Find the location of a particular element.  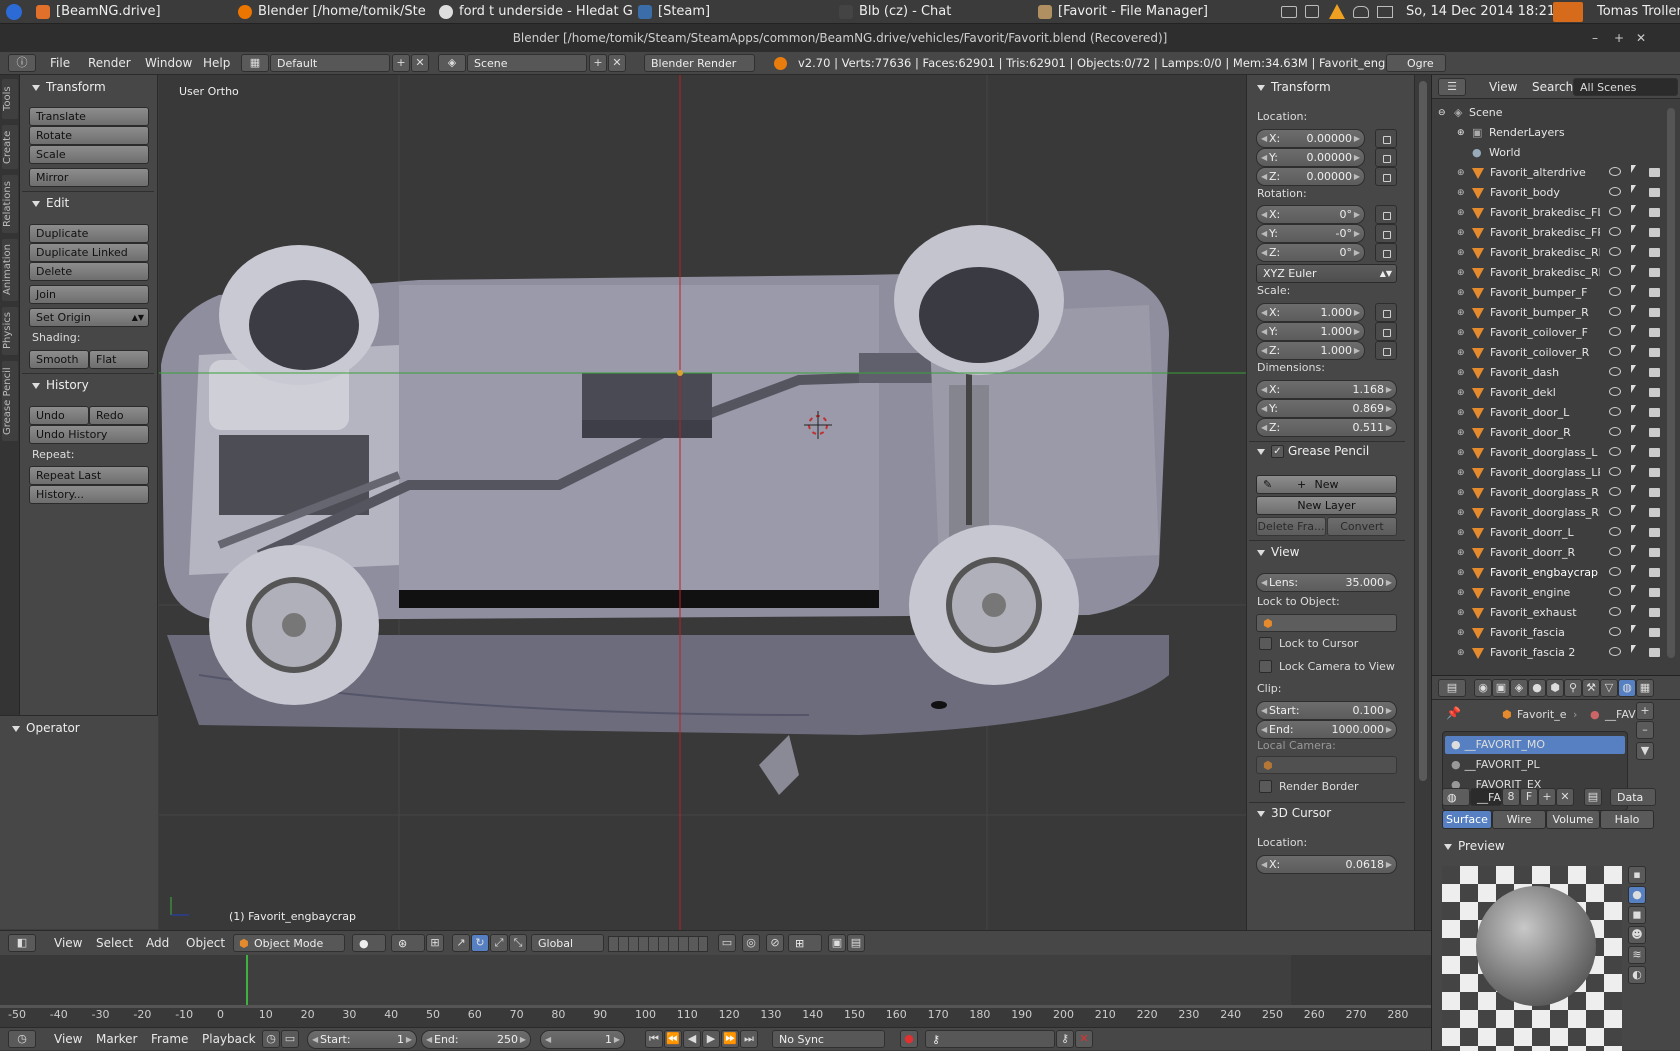

tab-physics: Physics is located at coordinates (10, 331).